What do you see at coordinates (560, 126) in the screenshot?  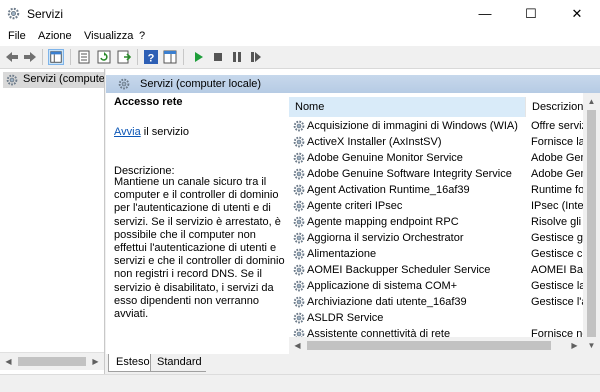 I see `service-description: Offre servizi` at bounding box center [560, 126].